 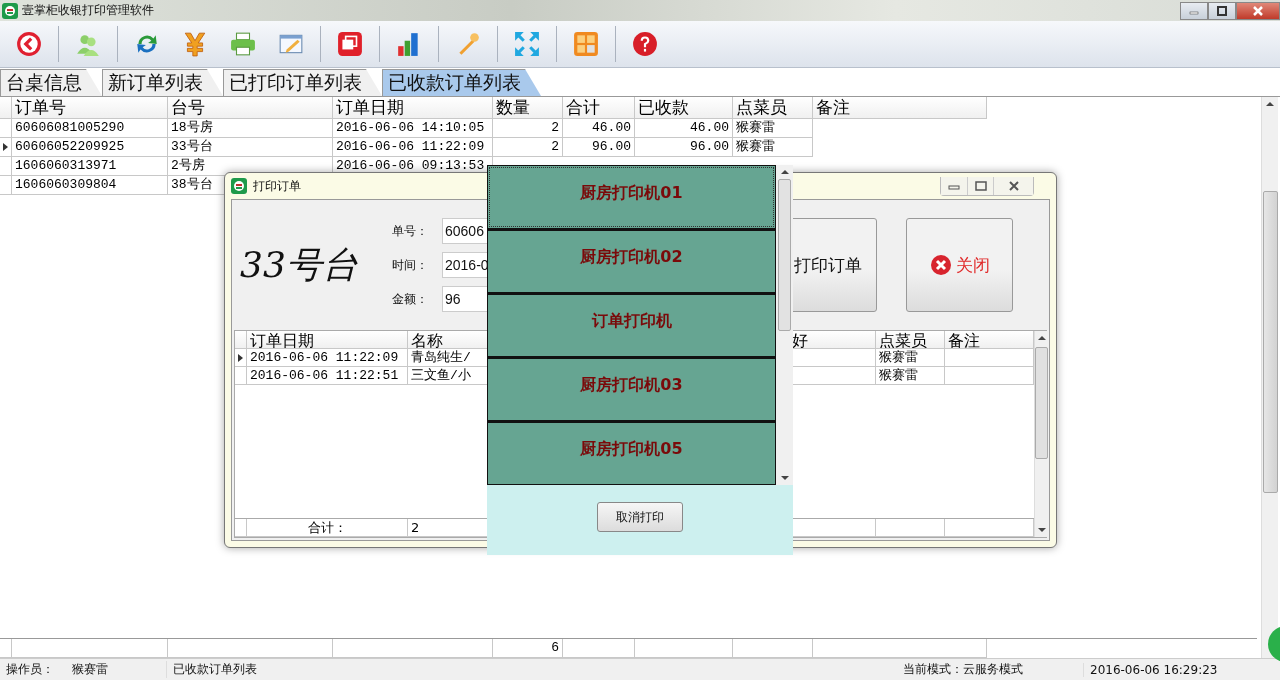 I want to click on column-header: 合计, so click(x=599, y=108).